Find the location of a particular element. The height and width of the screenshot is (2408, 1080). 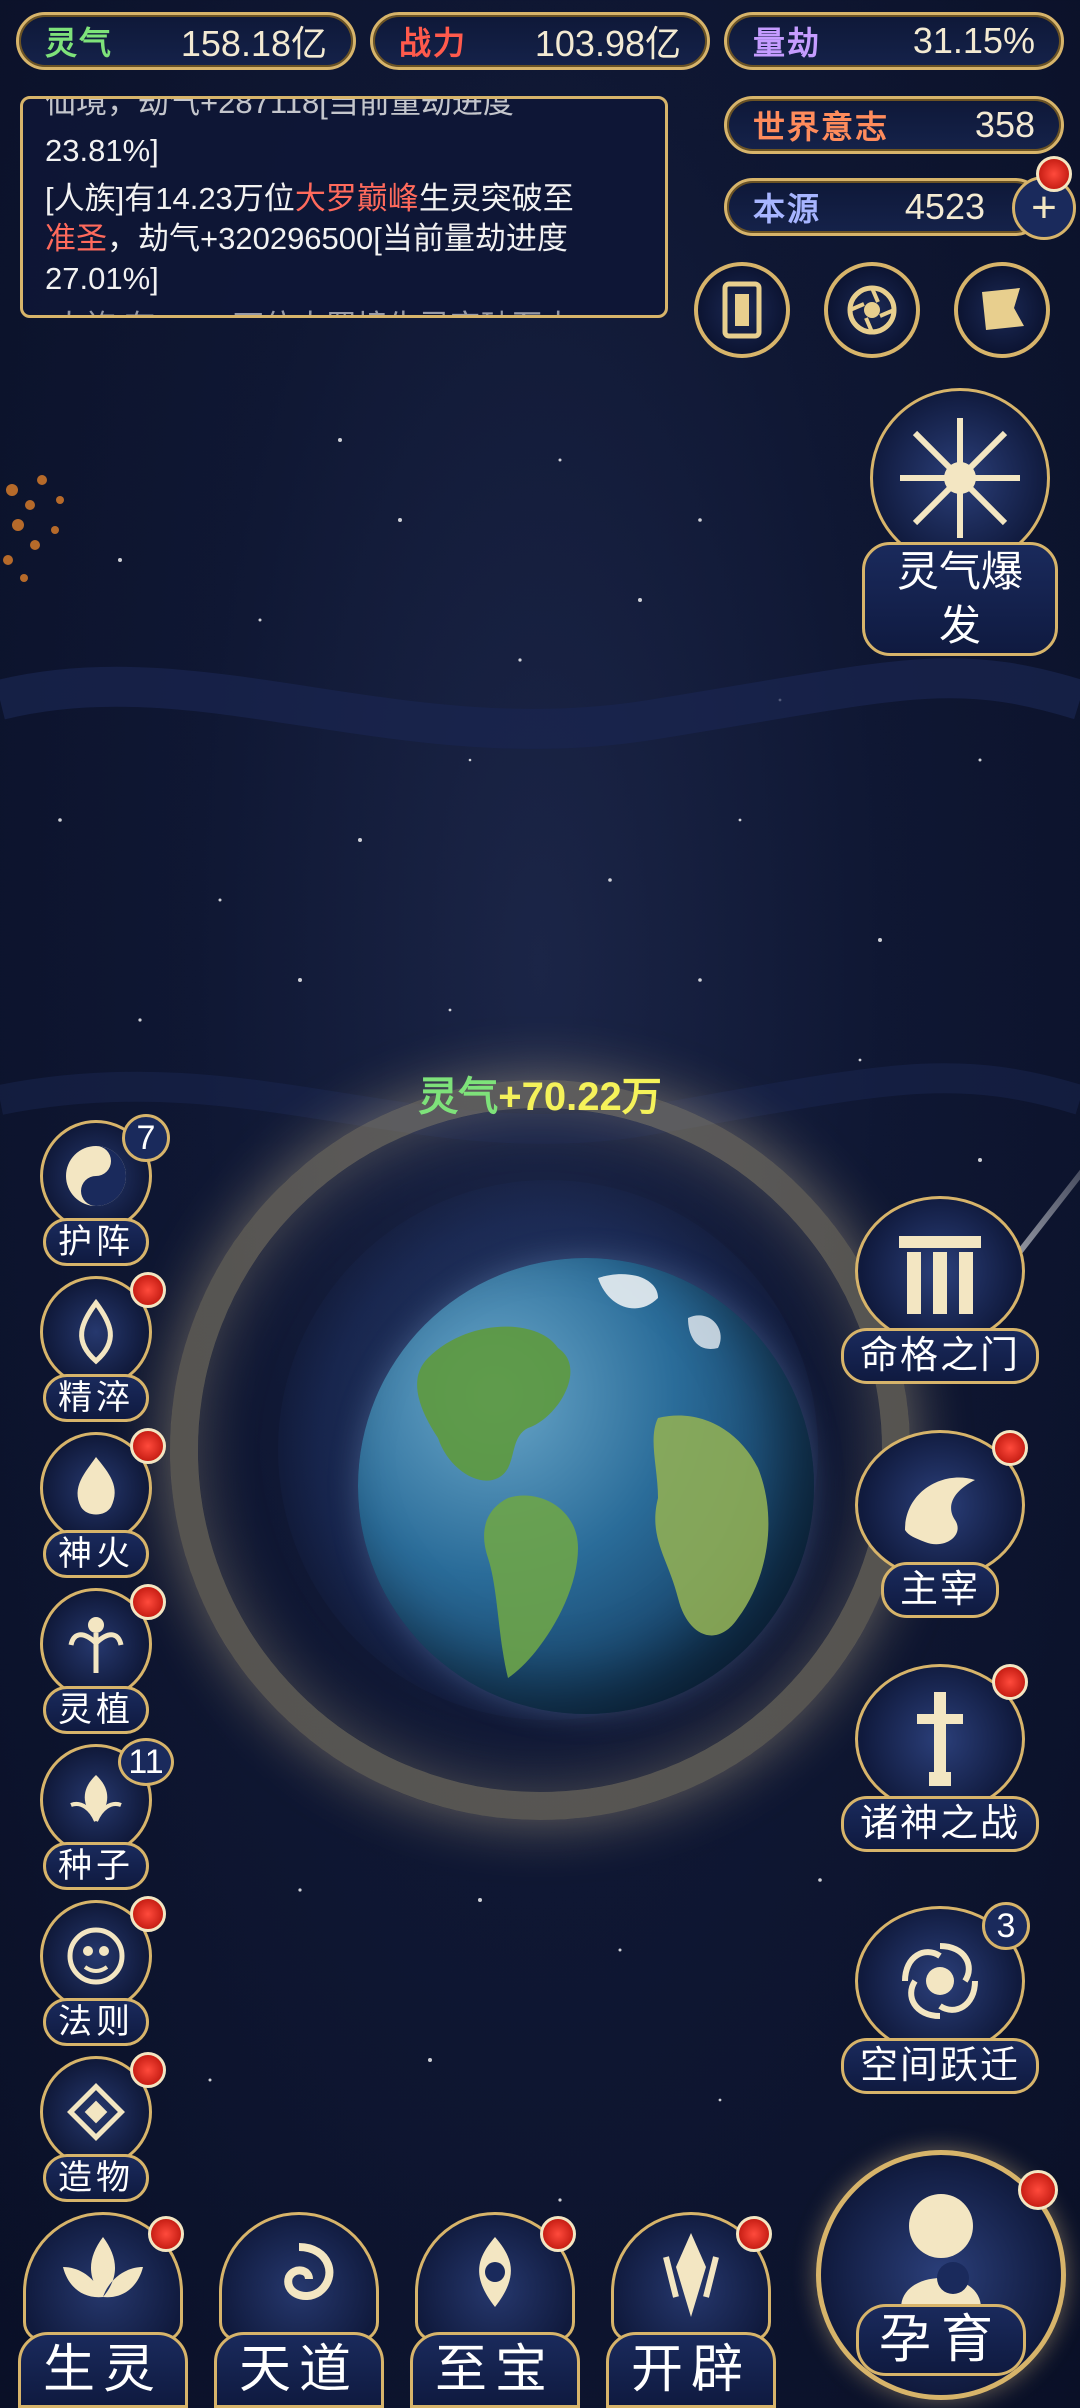

menu-faze-dot is located at coordinates (148, 1914).